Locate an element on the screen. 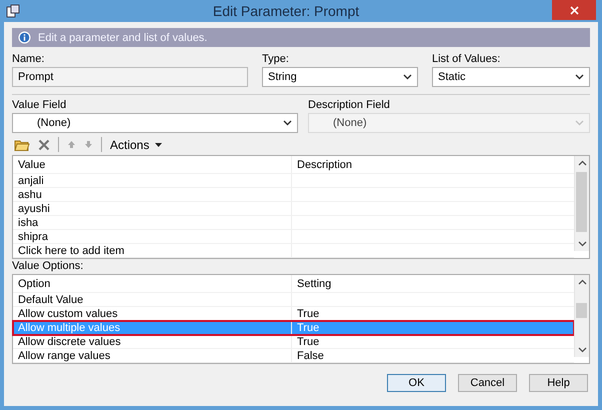 The height and width of the screenshot is (410, 602). delete-icon is located at coordinates (44, 144).